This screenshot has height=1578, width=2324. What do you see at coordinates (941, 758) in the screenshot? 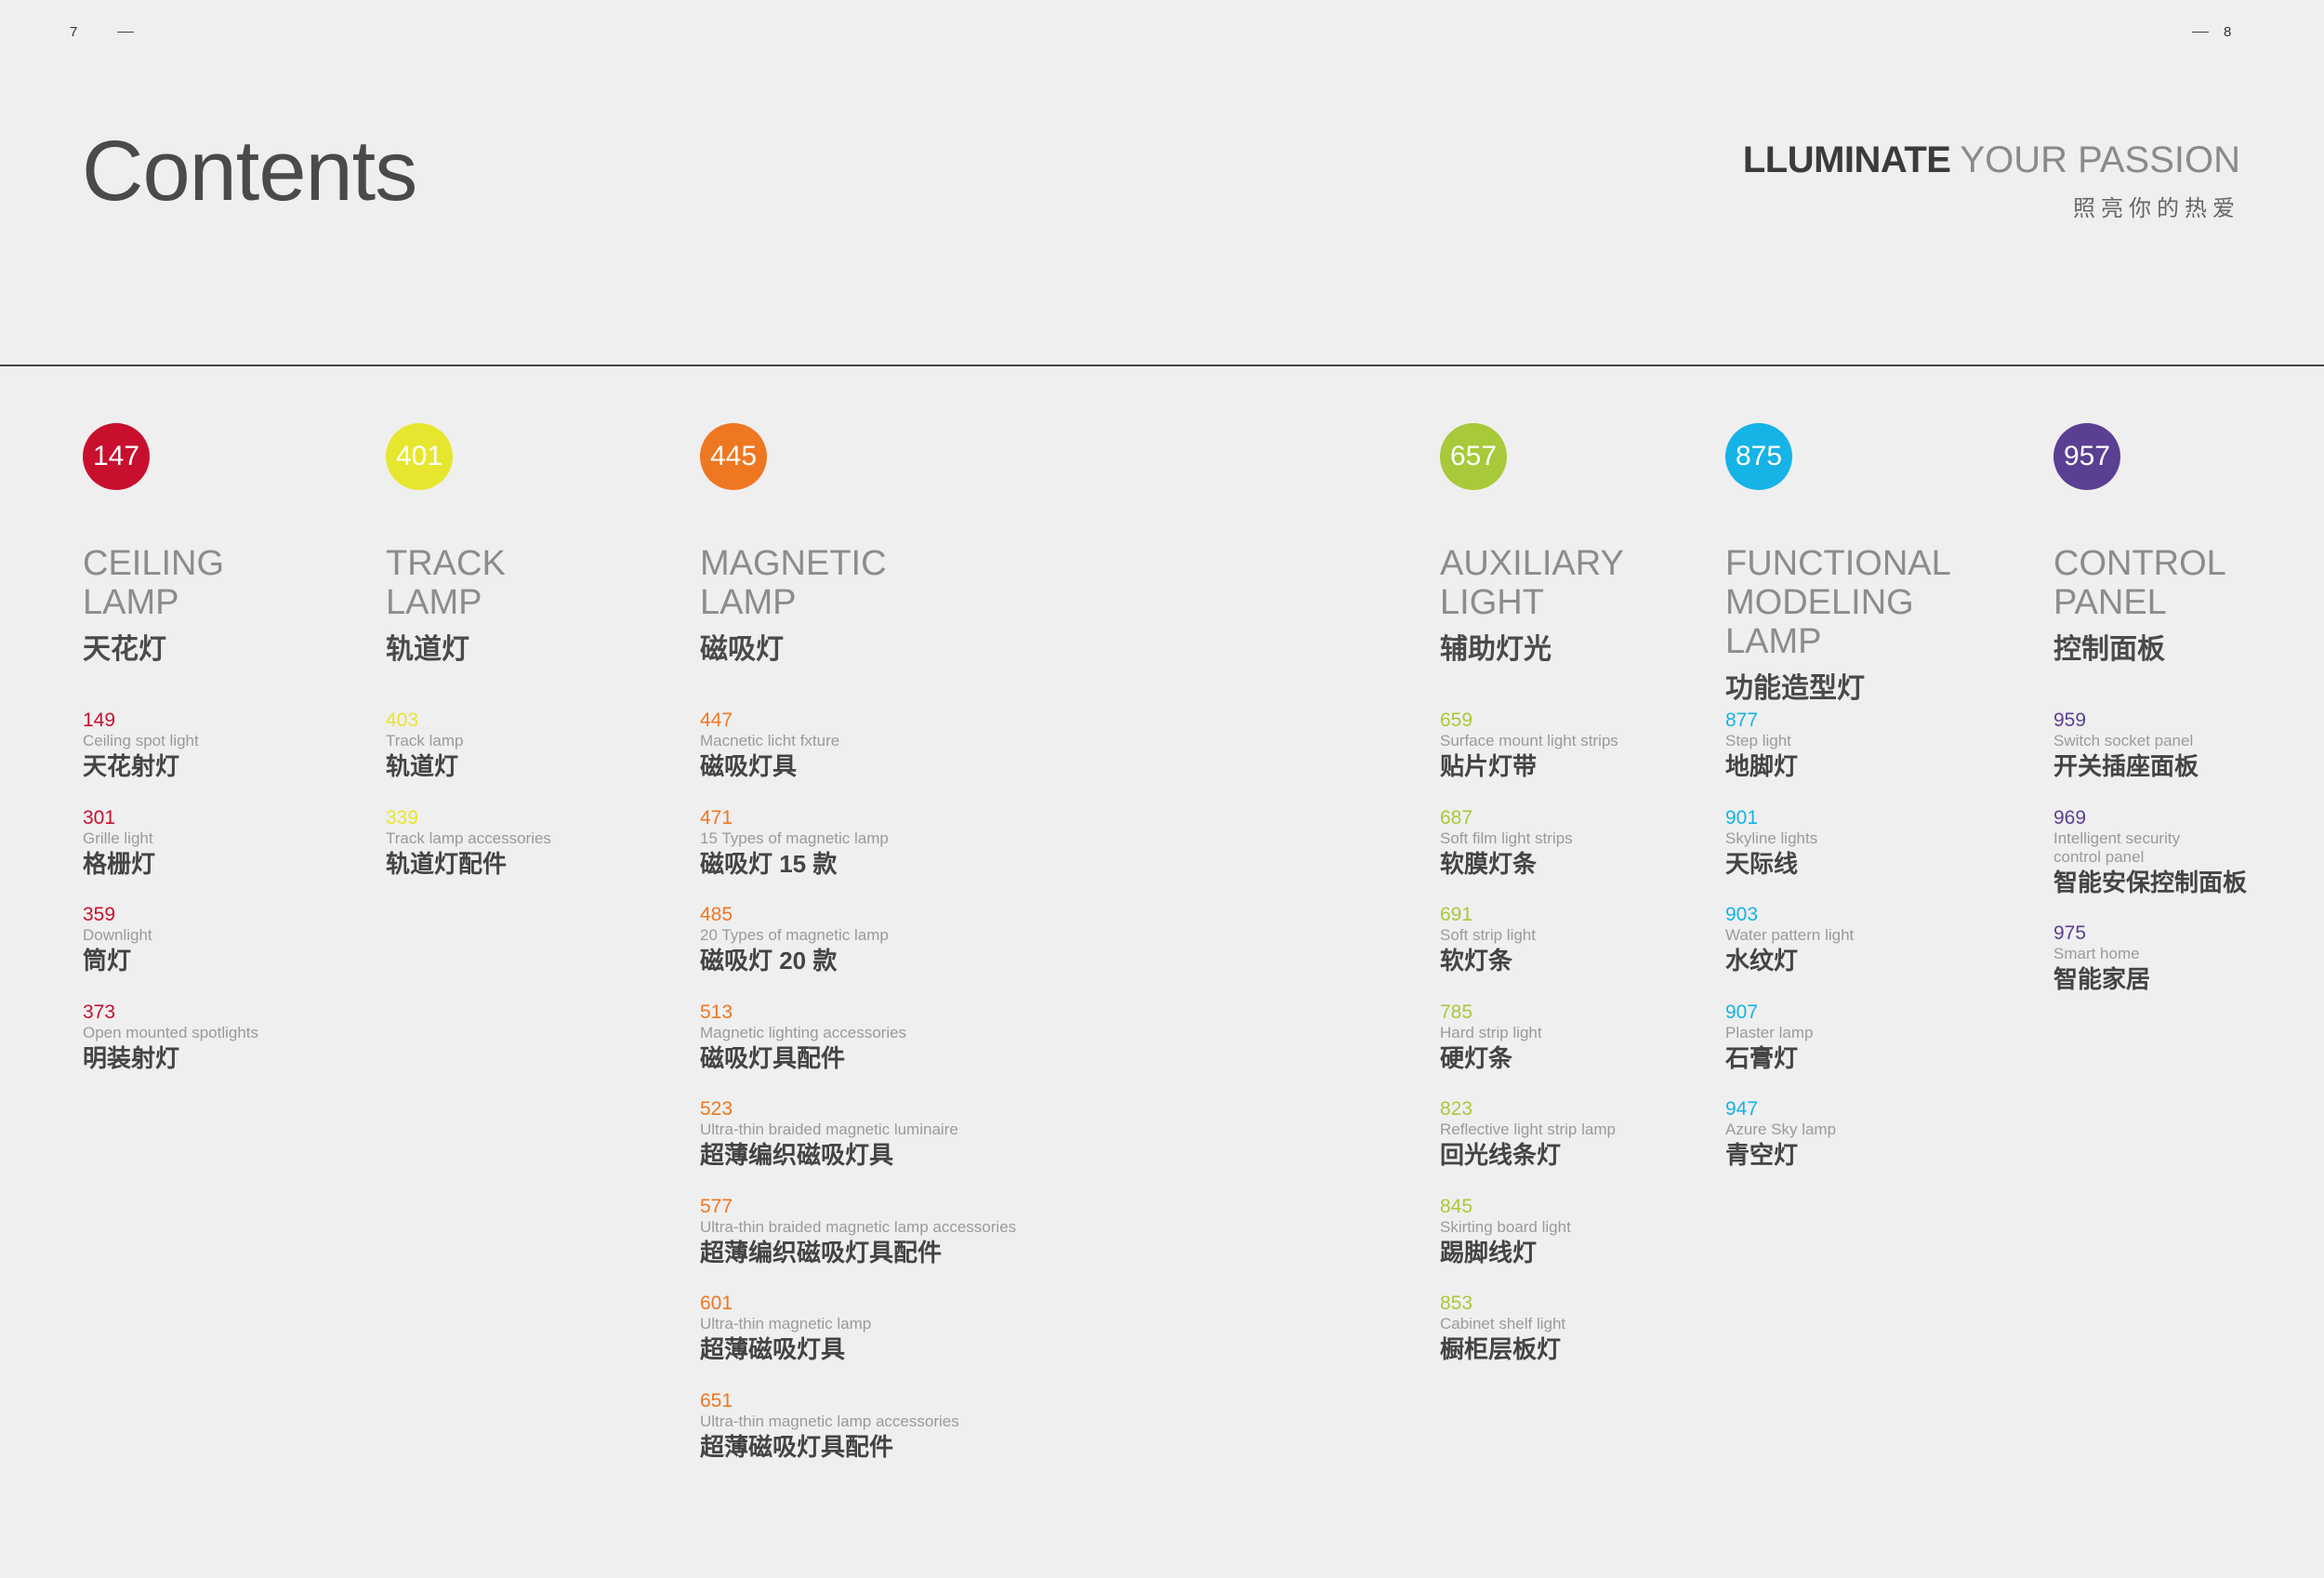
I see `list-item: 447 Macnetic licht fxture 磁吸灯具` at bounding box center [941, 758].